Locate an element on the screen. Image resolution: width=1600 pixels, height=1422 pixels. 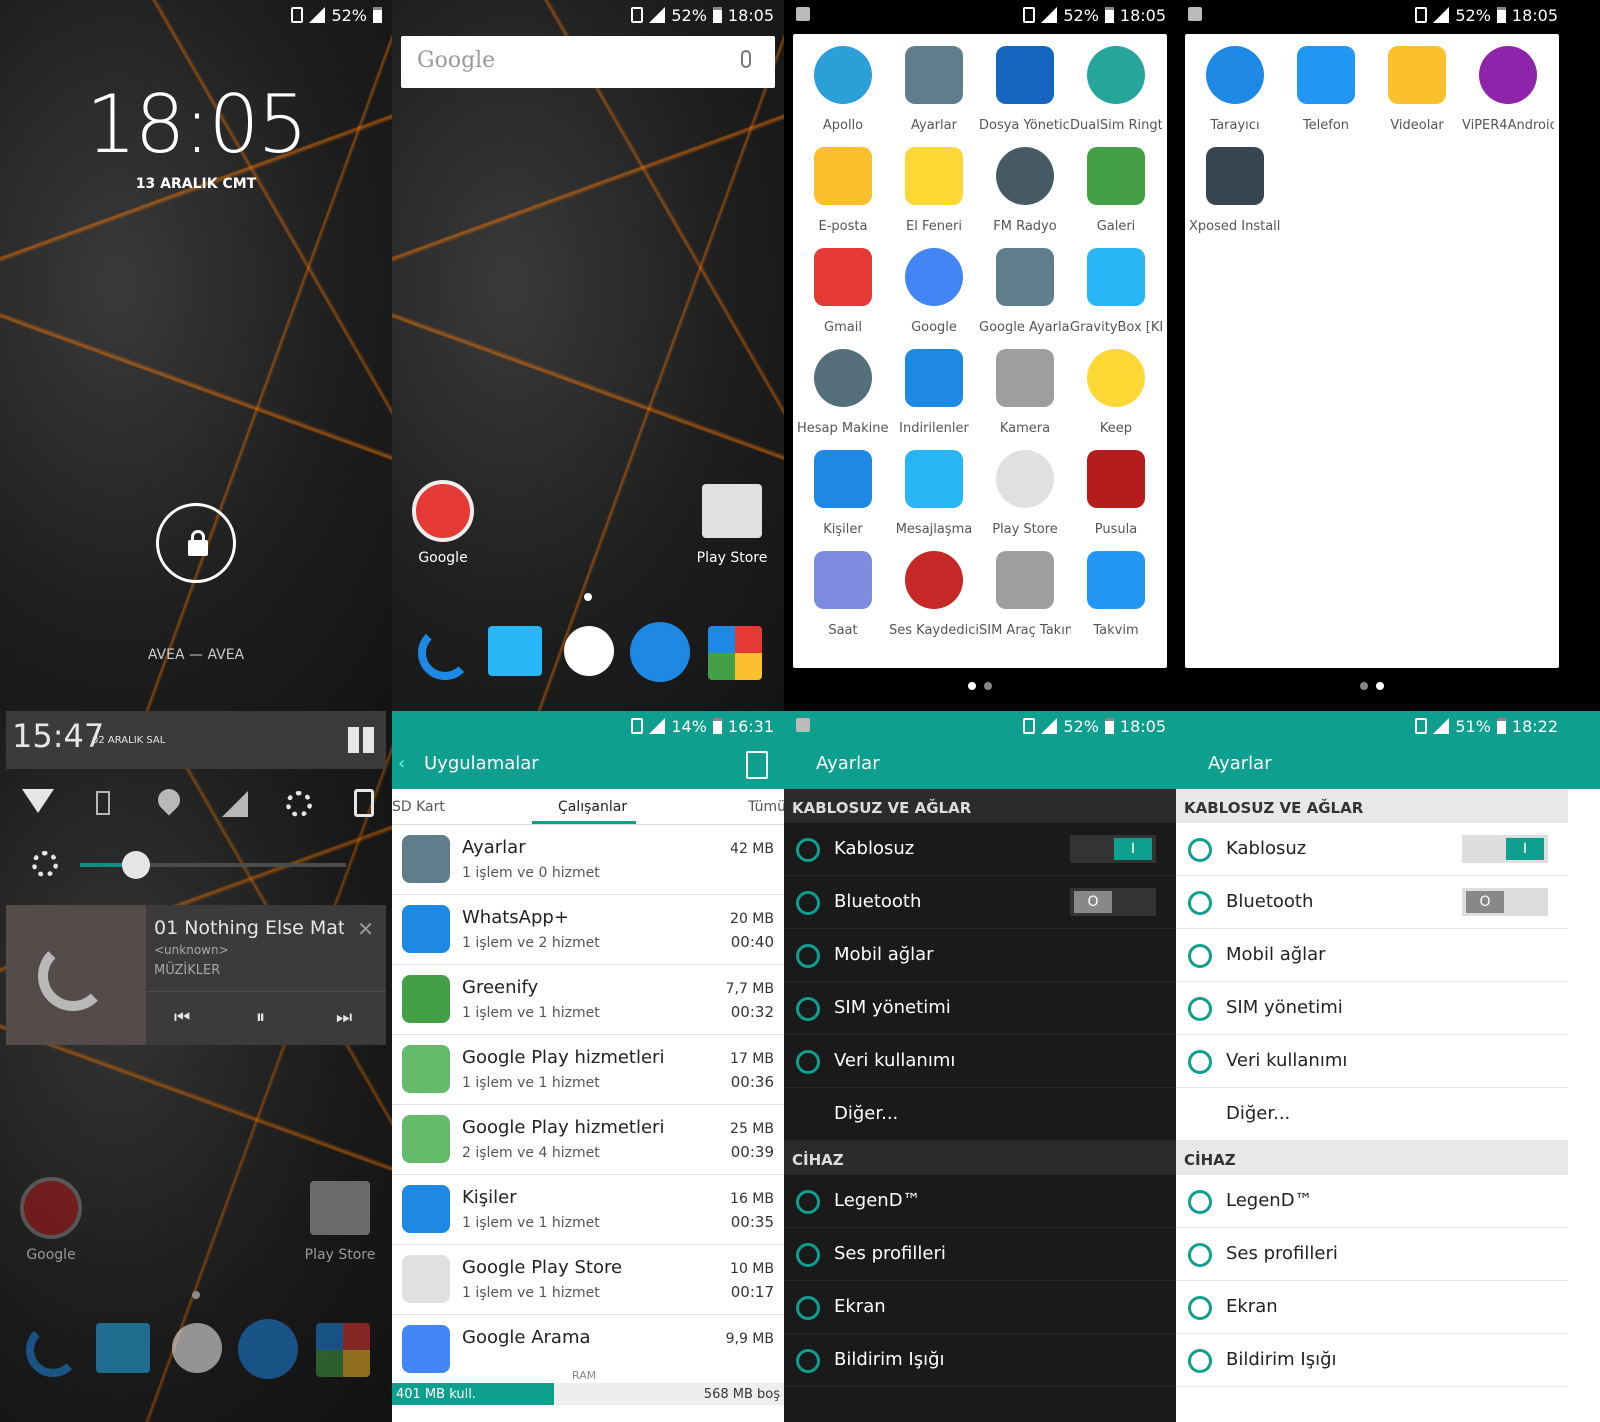
table-row: WhatsApp+ 1 işlem ve 2 hizmet 20 MB 00:40 is located at coordinates (588, 930).